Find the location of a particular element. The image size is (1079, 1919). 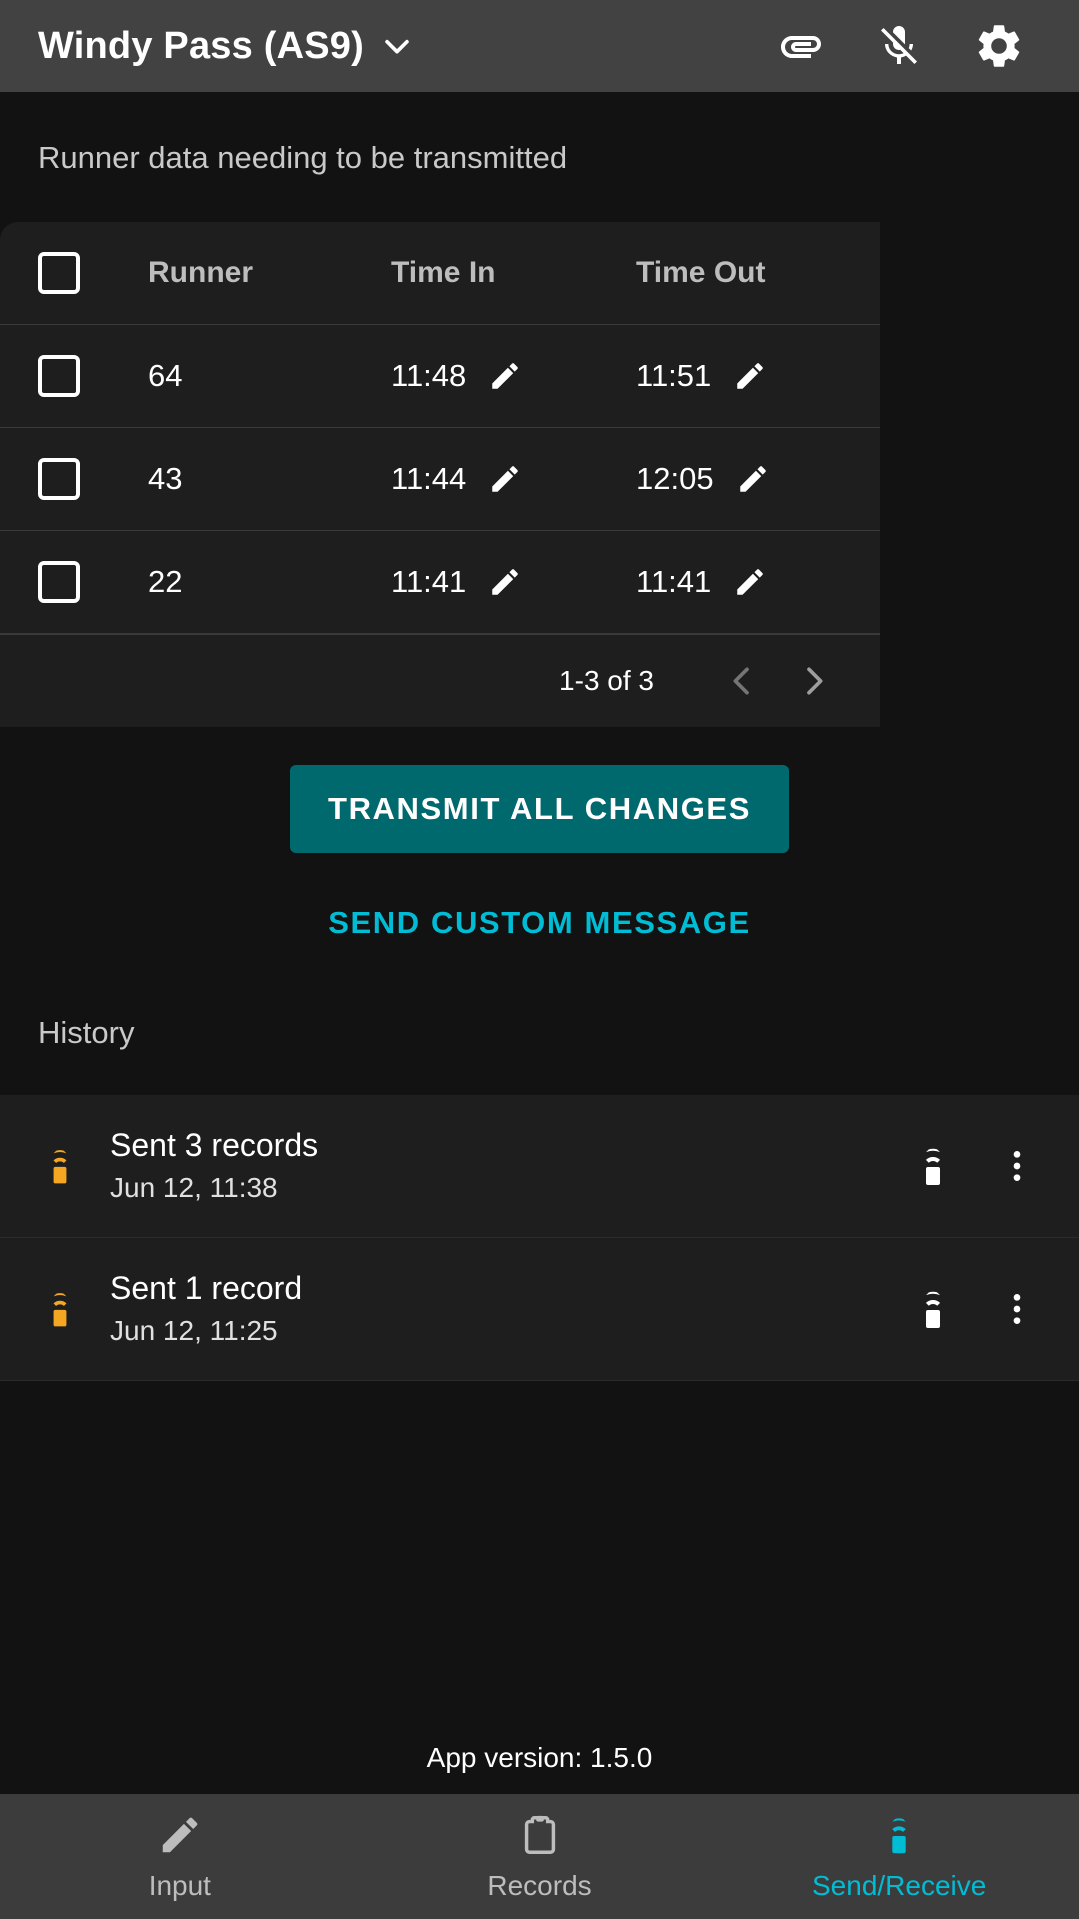

column-header-time-in: Time In is located at coordinates (513, 273).